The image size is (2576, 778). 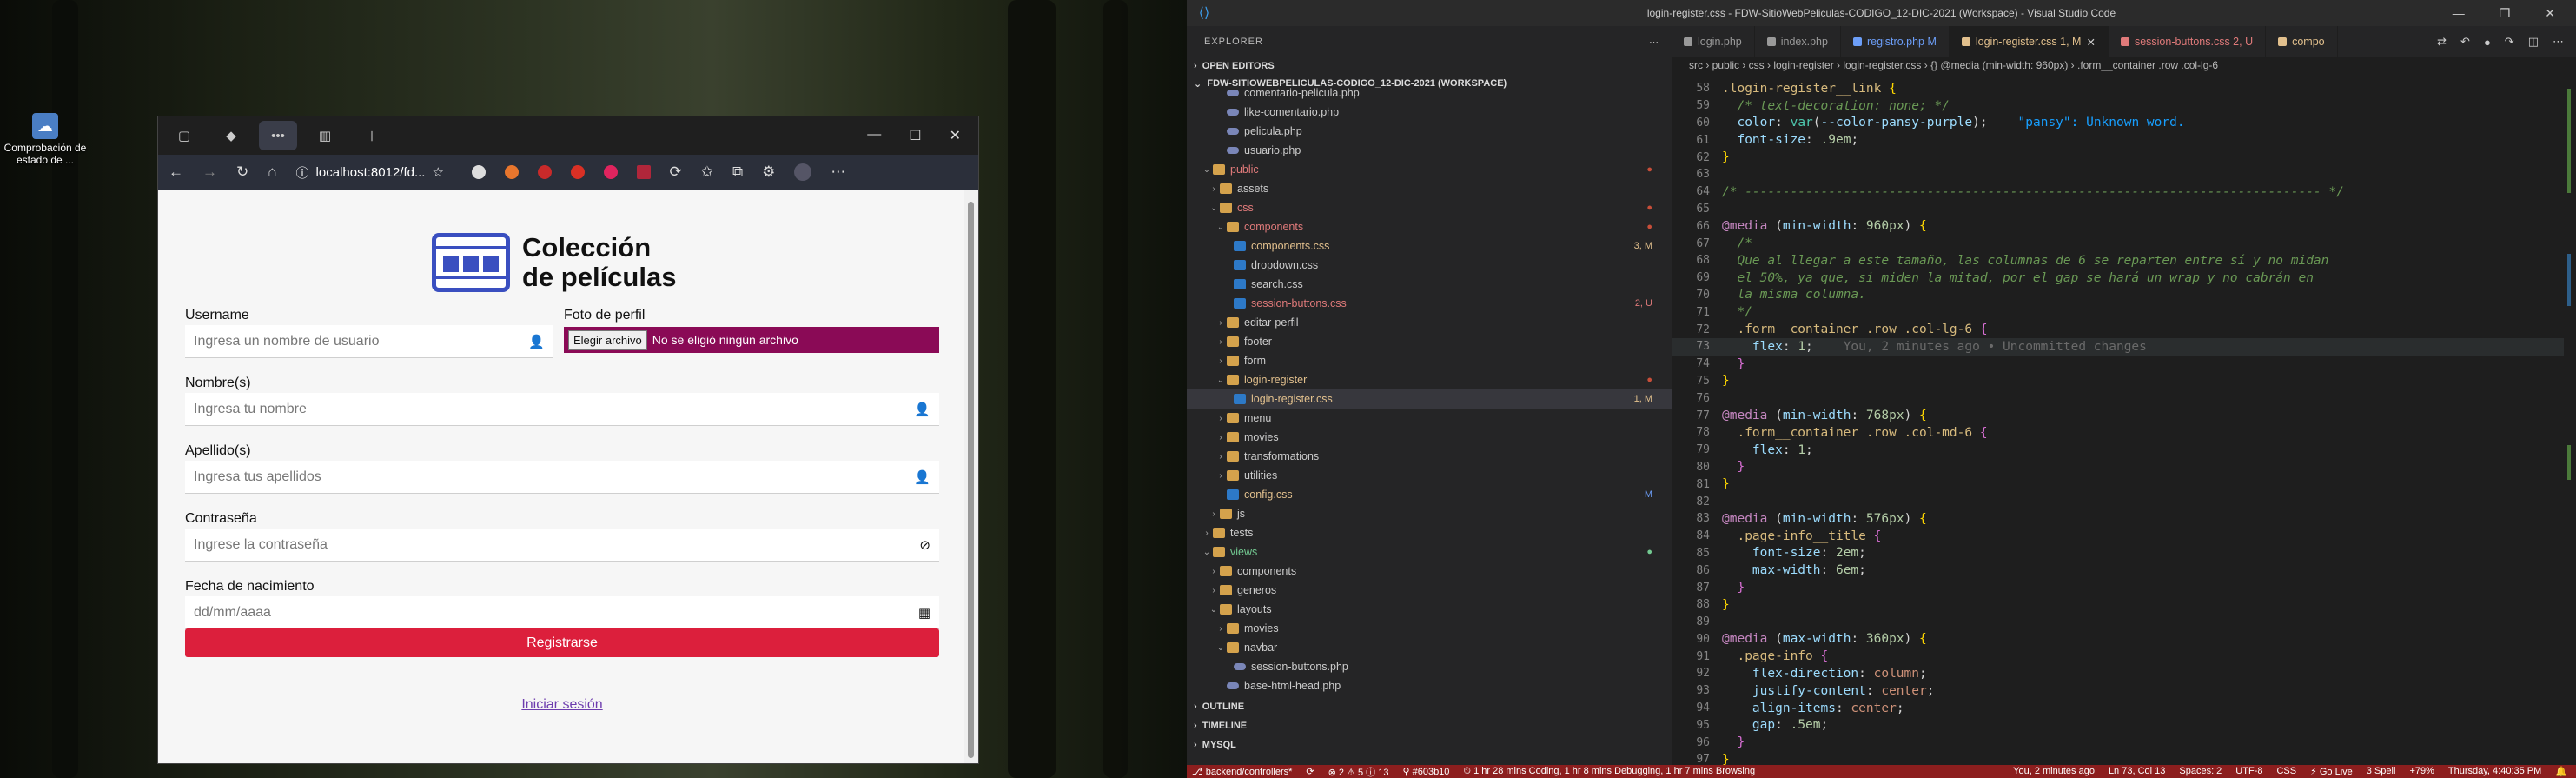 I want to click on code-line: 65, so click(x=2124, y=210).